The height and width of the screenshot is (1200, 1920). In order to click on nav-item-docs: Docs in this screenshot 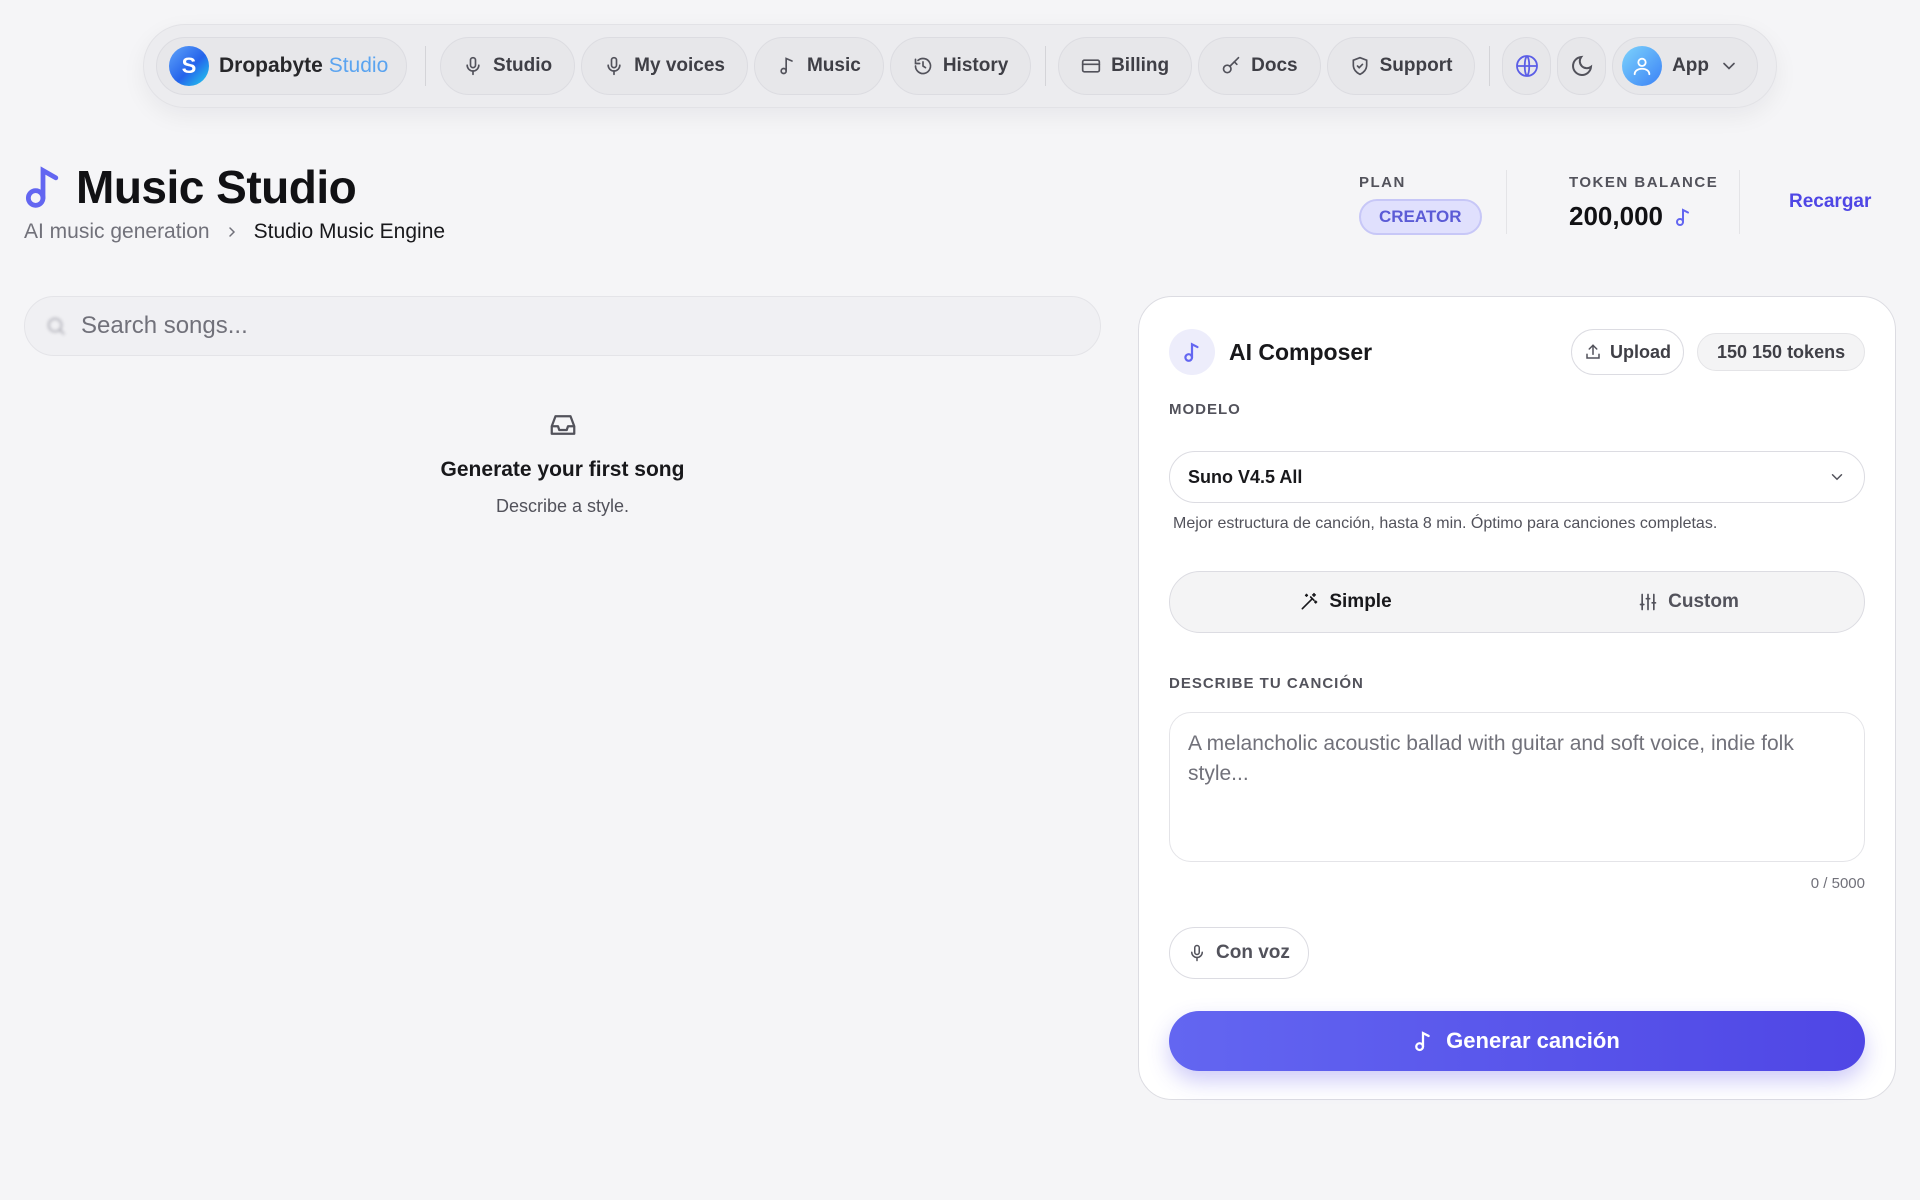, I will do `click(1259, 66)`.